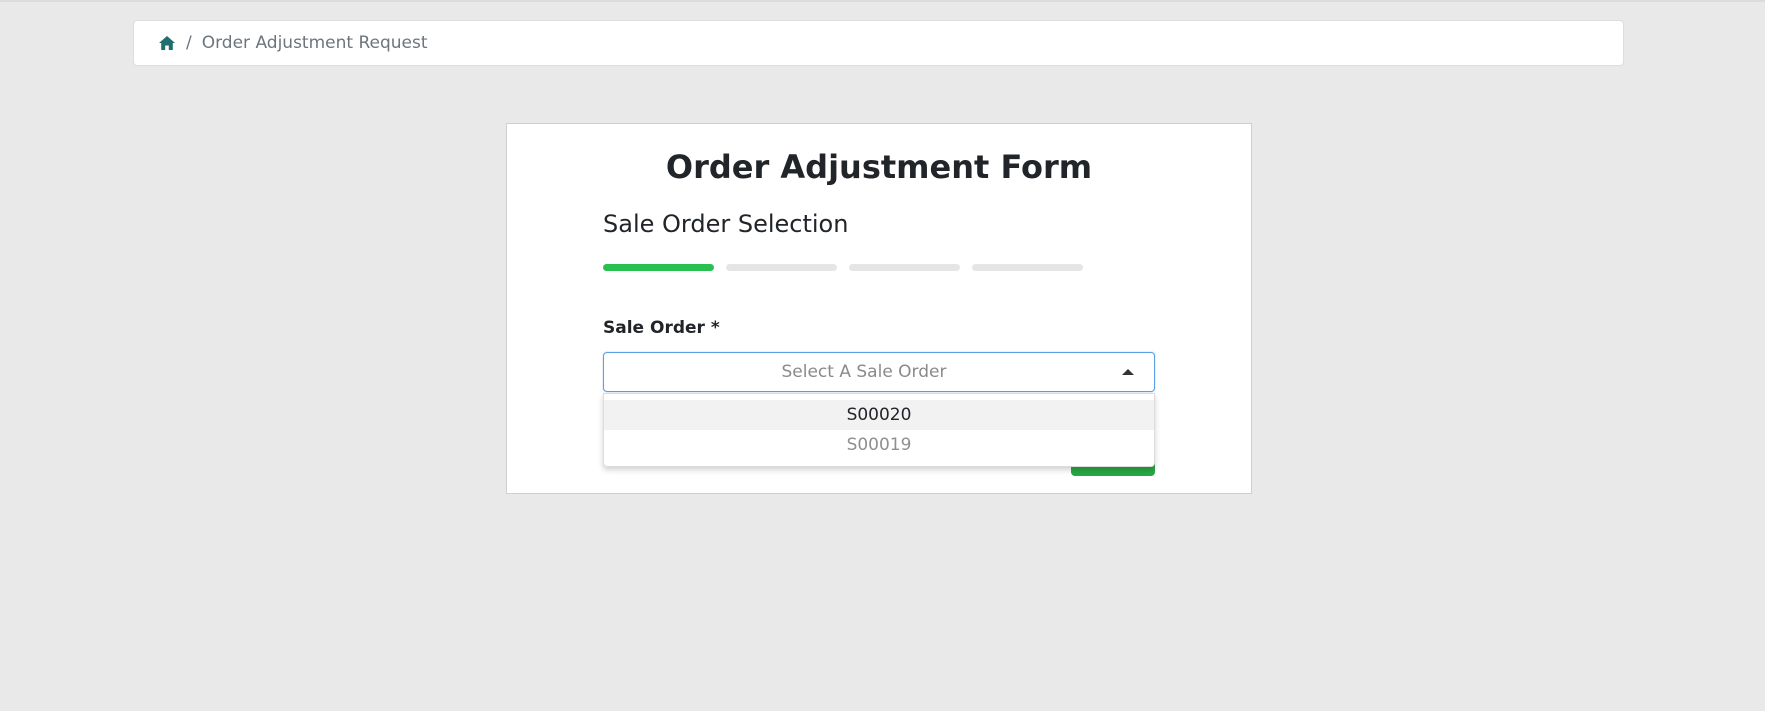 The width and height of the screenshot is (1765, 711). I want to click on caret-up-icon, so click(1128, 372).